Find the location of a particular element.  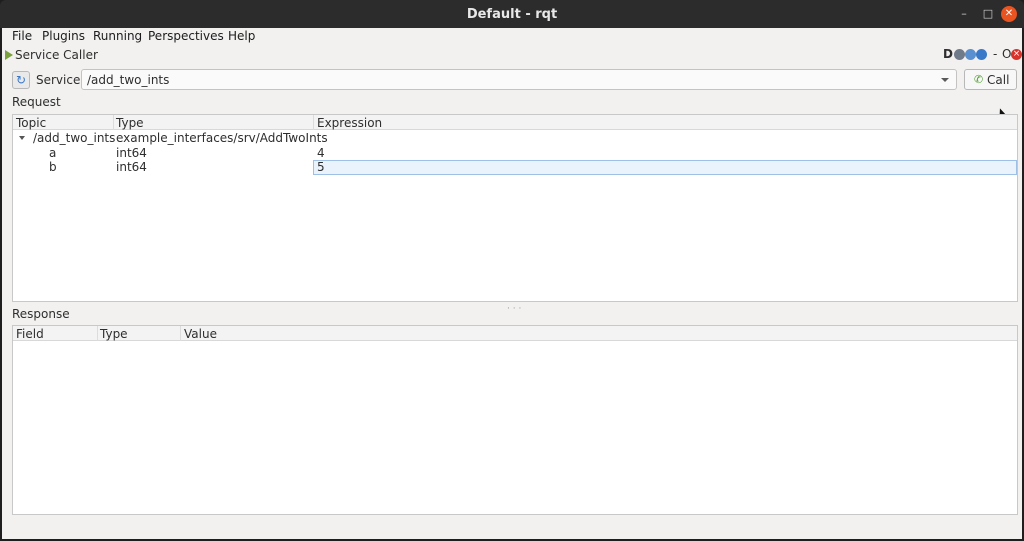

row-topic: b is located at coordinates (53, 167).